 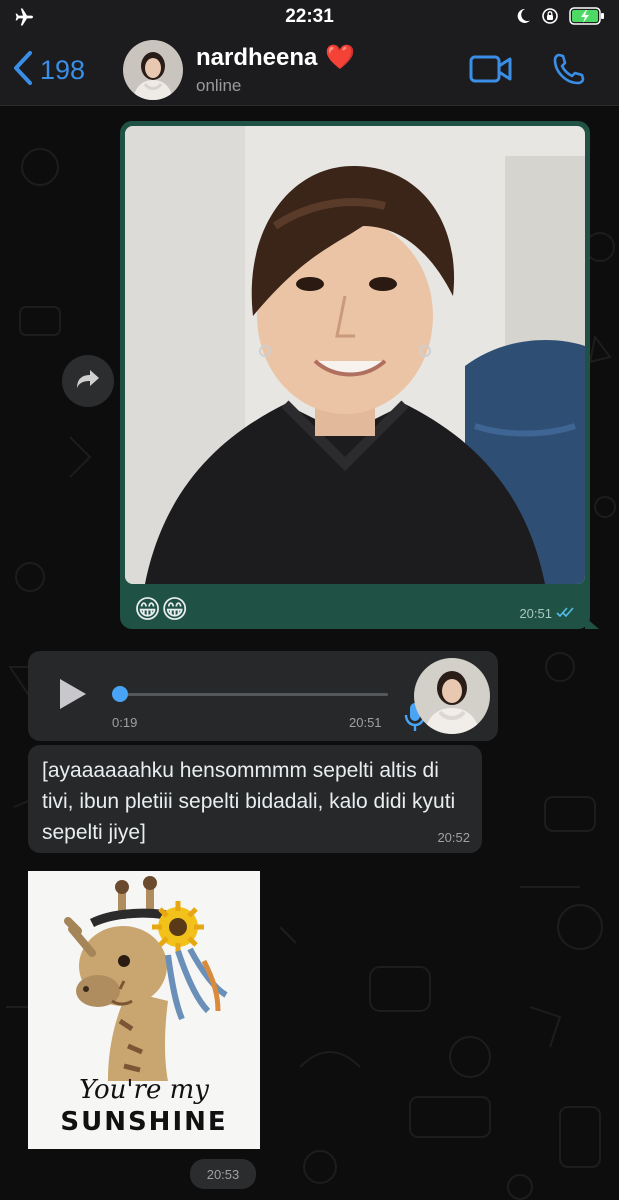 I want to click on status-bar: 22:31, so click(x=309, y=17).